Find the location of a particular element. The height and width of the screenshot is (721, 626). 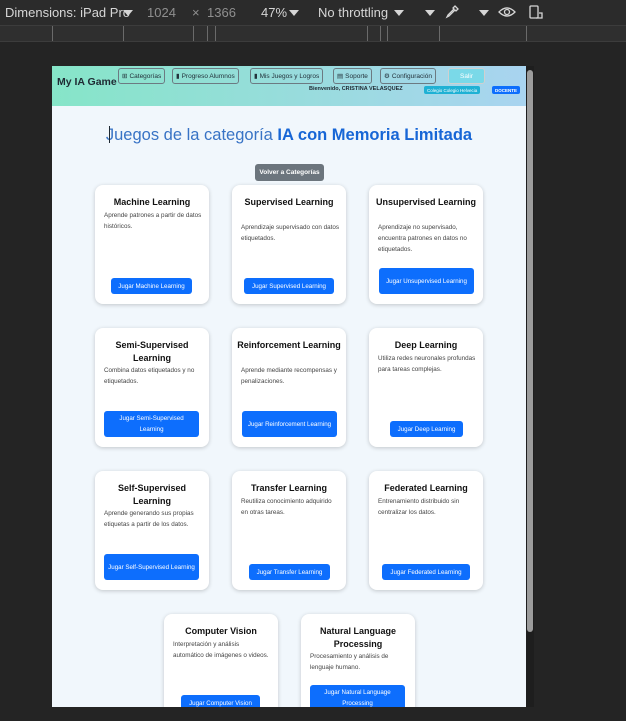

card-title: Supervised Learning is located at coordinates (289, 202).